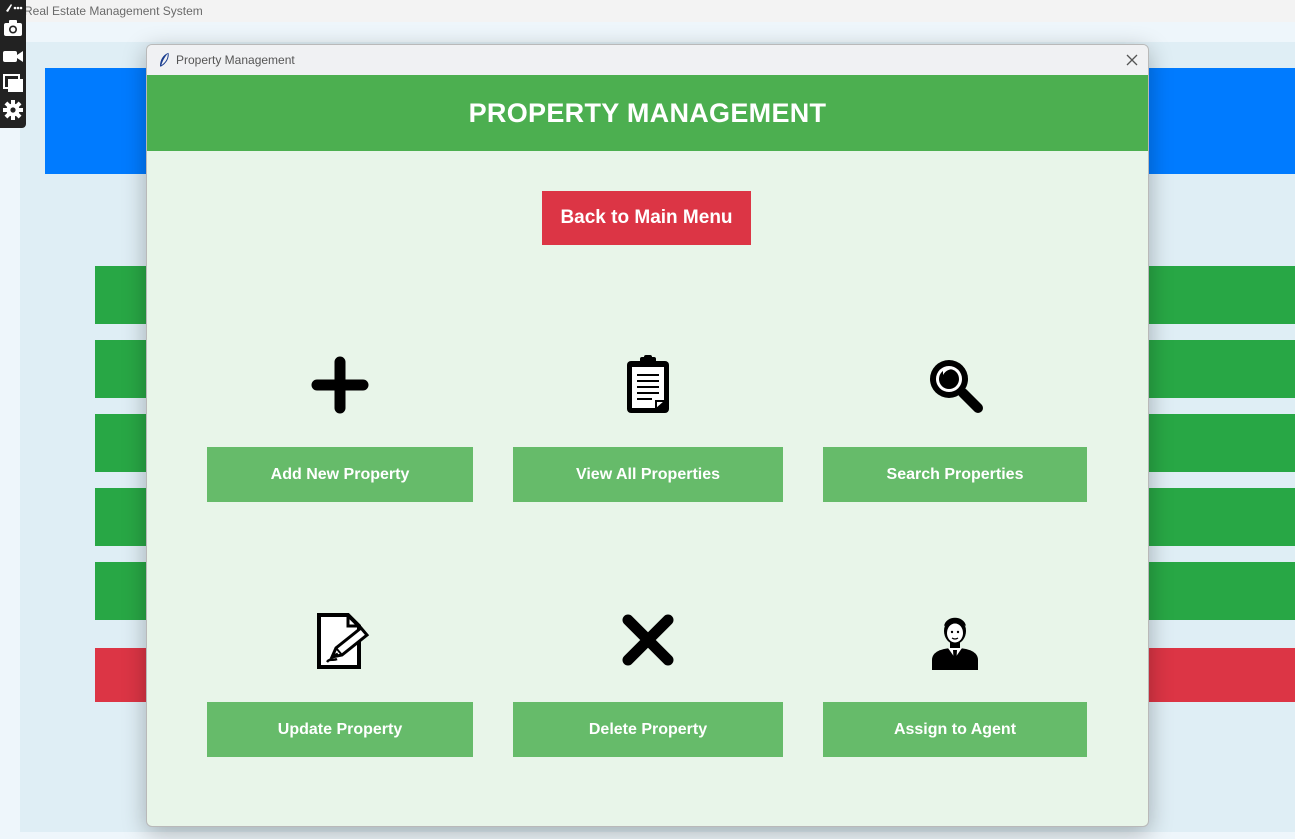 The height and width of the screenshot is (839, 1295). What do you see at coordinates (955, 729) in the screenshot?
I see `assign-to-agent-button: Assign to Agent` at bounding box center [955, 729].